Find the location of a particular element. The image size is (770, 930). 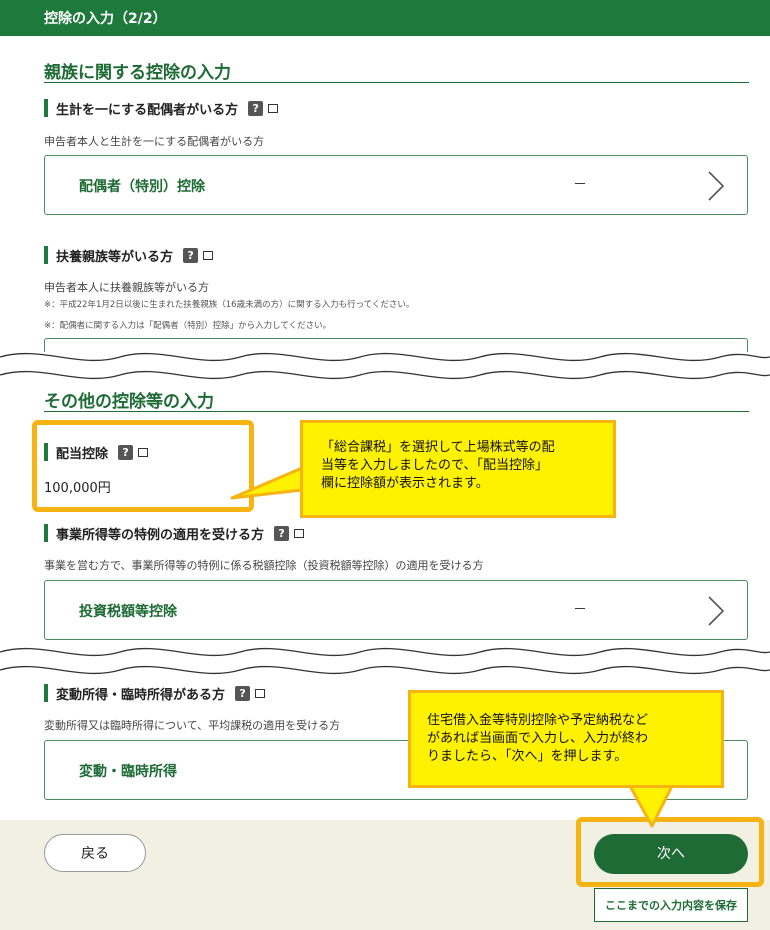

callout-line: 「総合課税」を選択して上場株式等の配 is located at coordinates (438, 447).